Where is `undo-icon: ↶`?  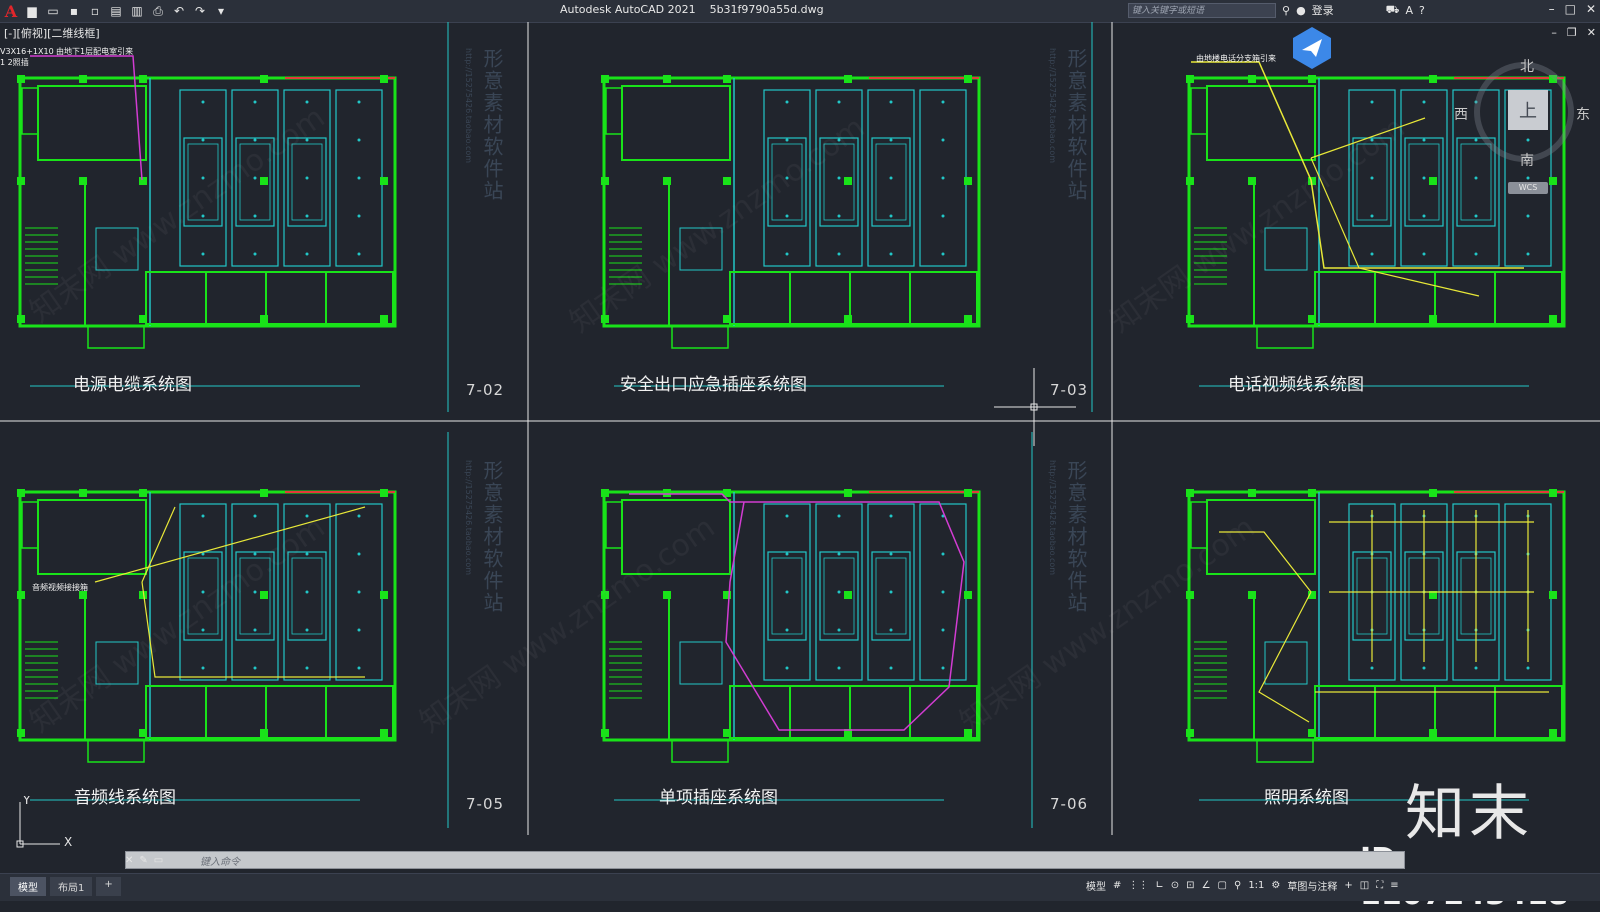
undo-icon: ↶ is located at coordinates (179, 11).